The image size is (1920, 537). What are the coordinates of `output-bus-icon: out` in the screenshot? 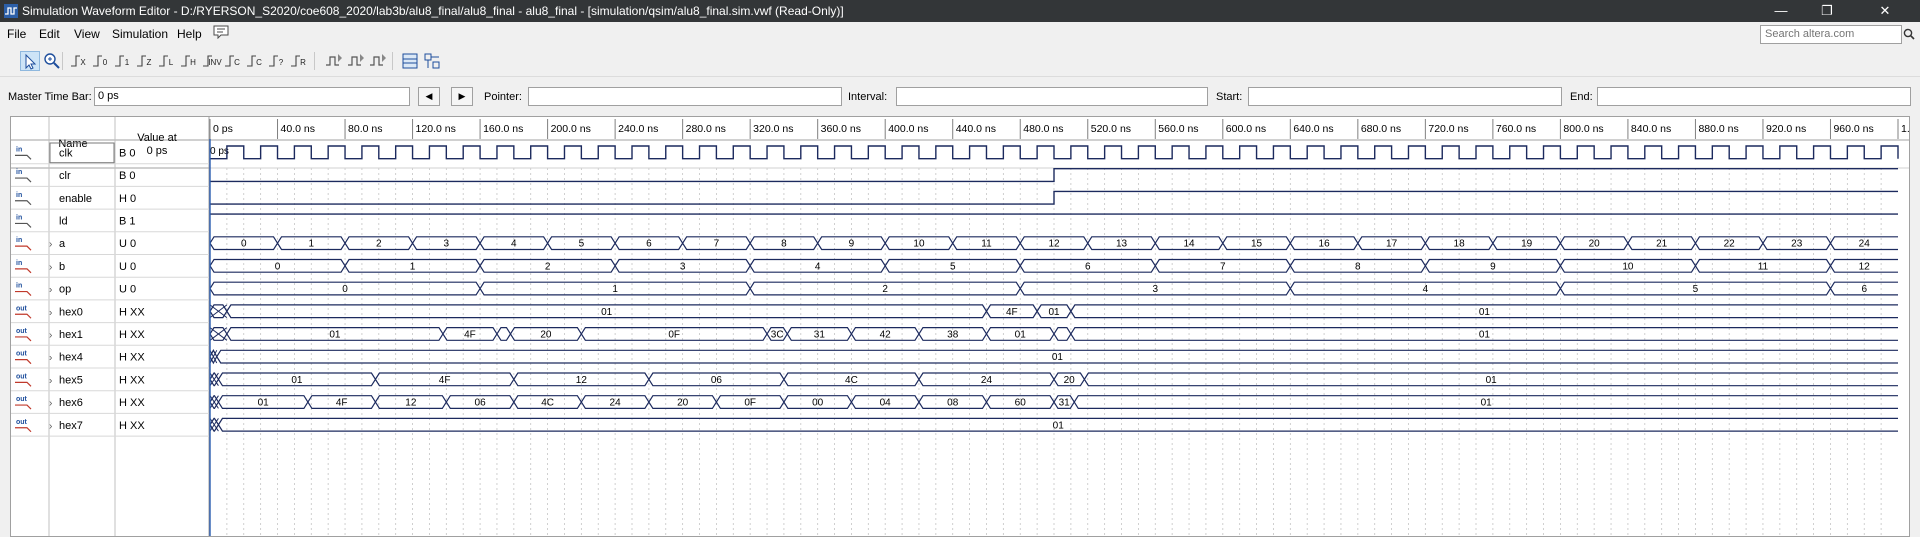 It's located at (23, 335).